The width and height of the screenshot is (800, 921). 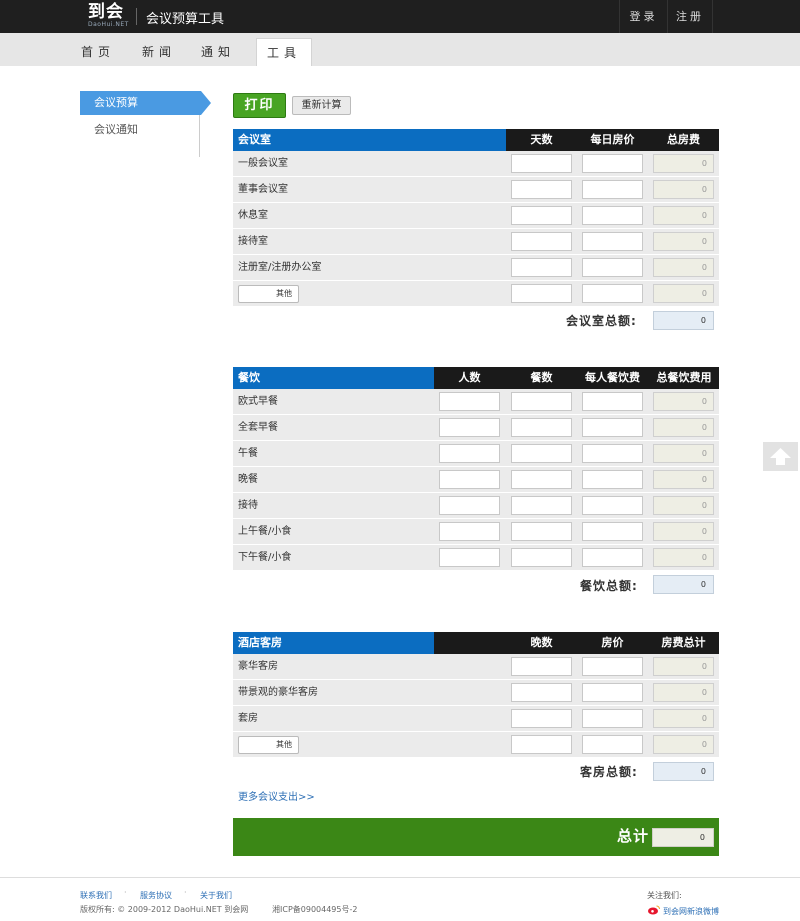 I want to click on nav-tab-tools: 工具, so click(x=284, y=52).